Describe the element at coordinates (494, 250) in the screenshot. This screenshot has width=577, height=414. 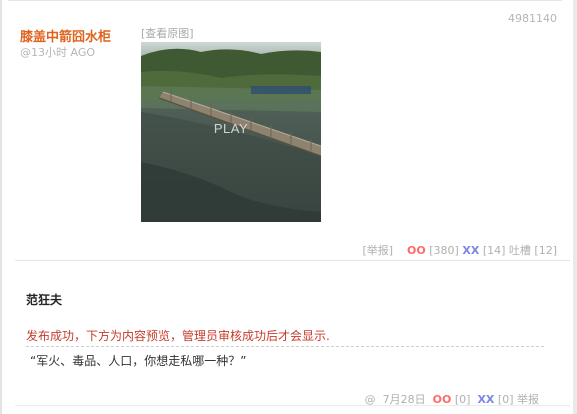
I see `xx-count: [14]` at that location.